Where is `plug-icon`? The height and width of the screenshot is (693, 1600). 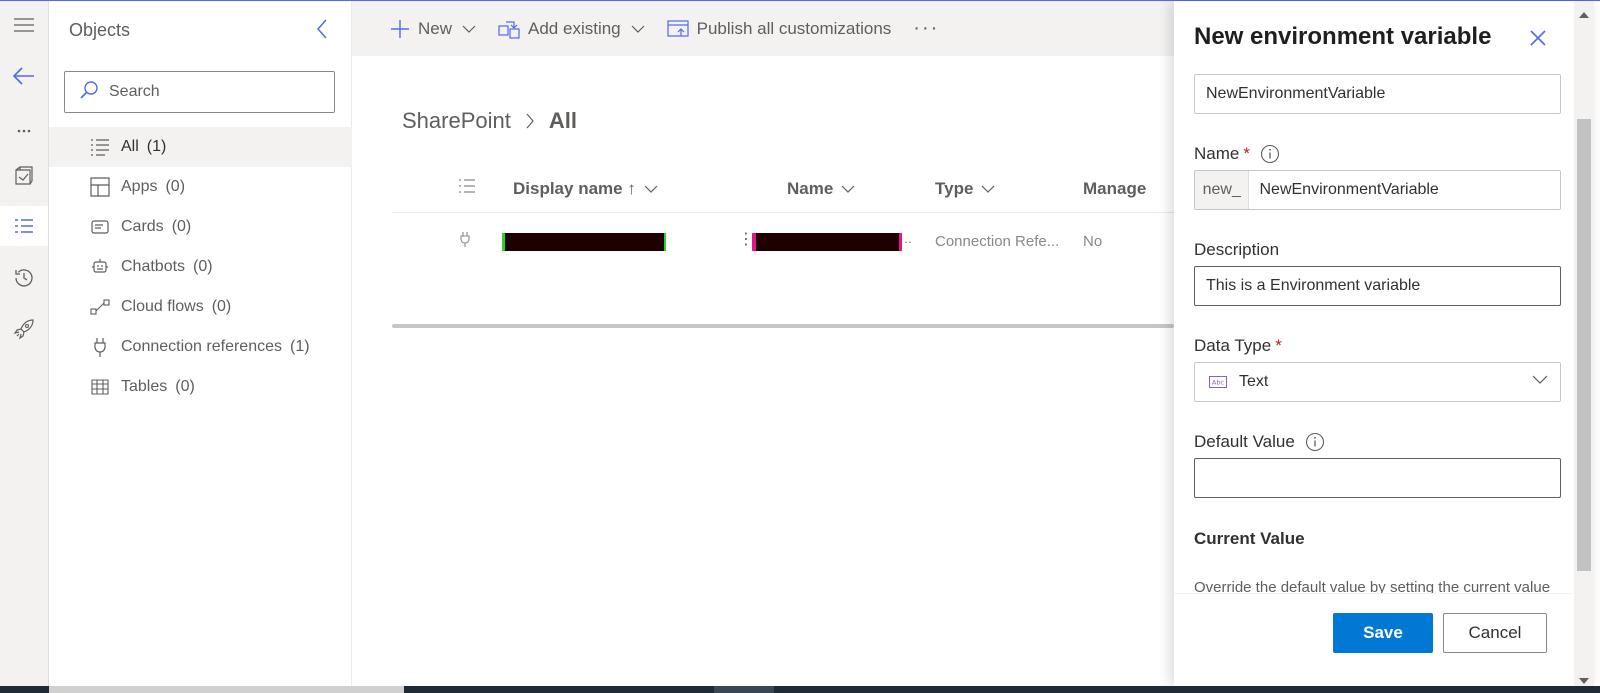 plug-icon is located at coordinates (100, 347).